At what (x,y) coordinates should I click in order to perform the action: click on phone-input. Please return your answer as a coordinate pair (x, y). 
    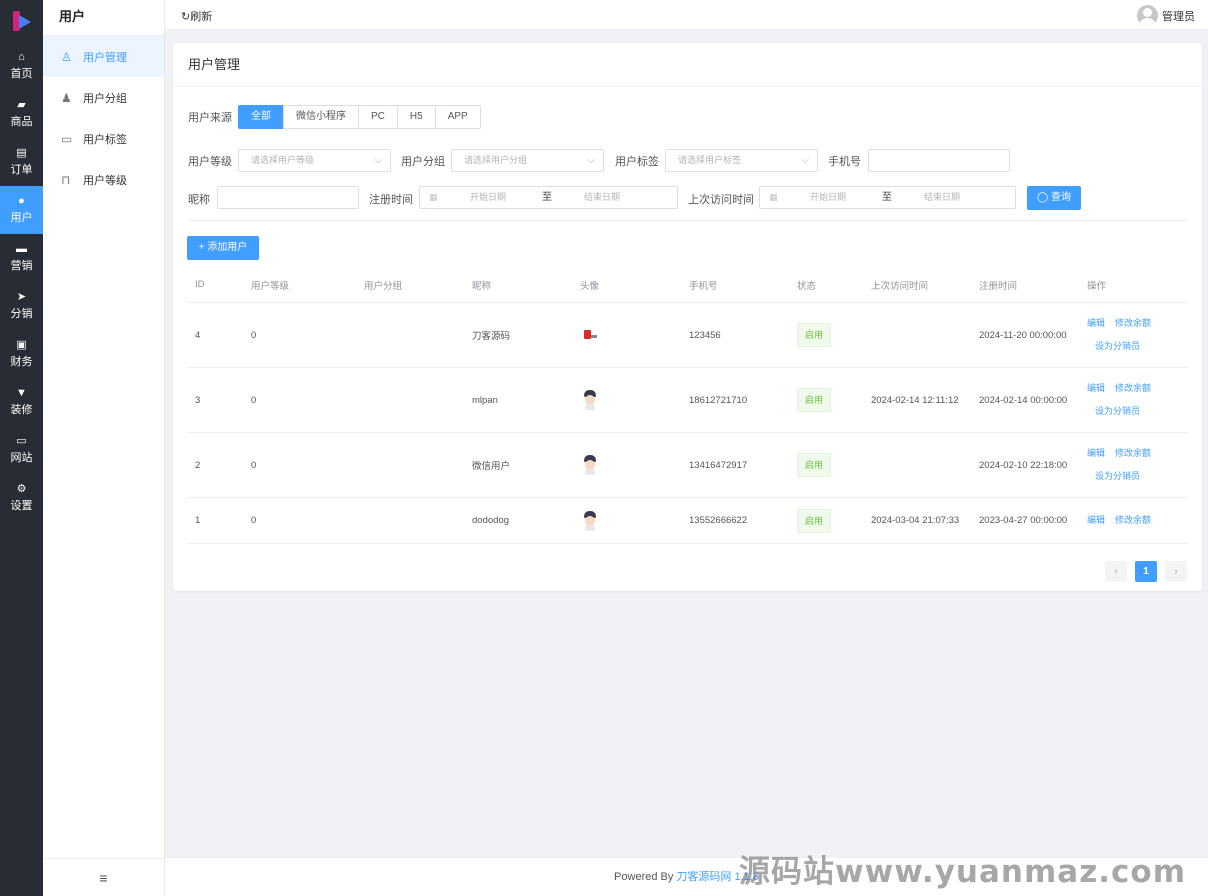
    Looking at the image, I should click on (939, 160).